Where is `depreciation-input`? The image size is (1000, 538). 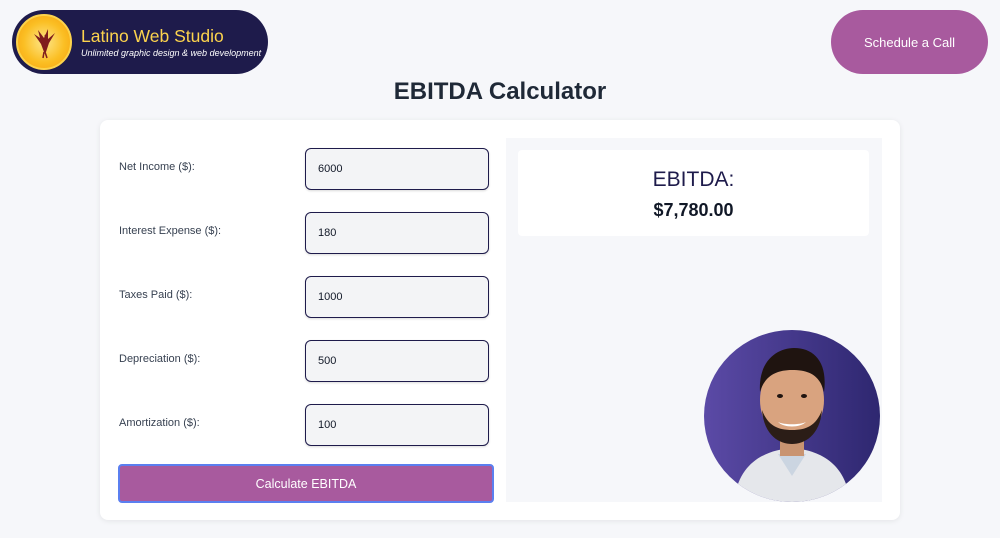 depreciation-input is located at coordinates (397, 361).